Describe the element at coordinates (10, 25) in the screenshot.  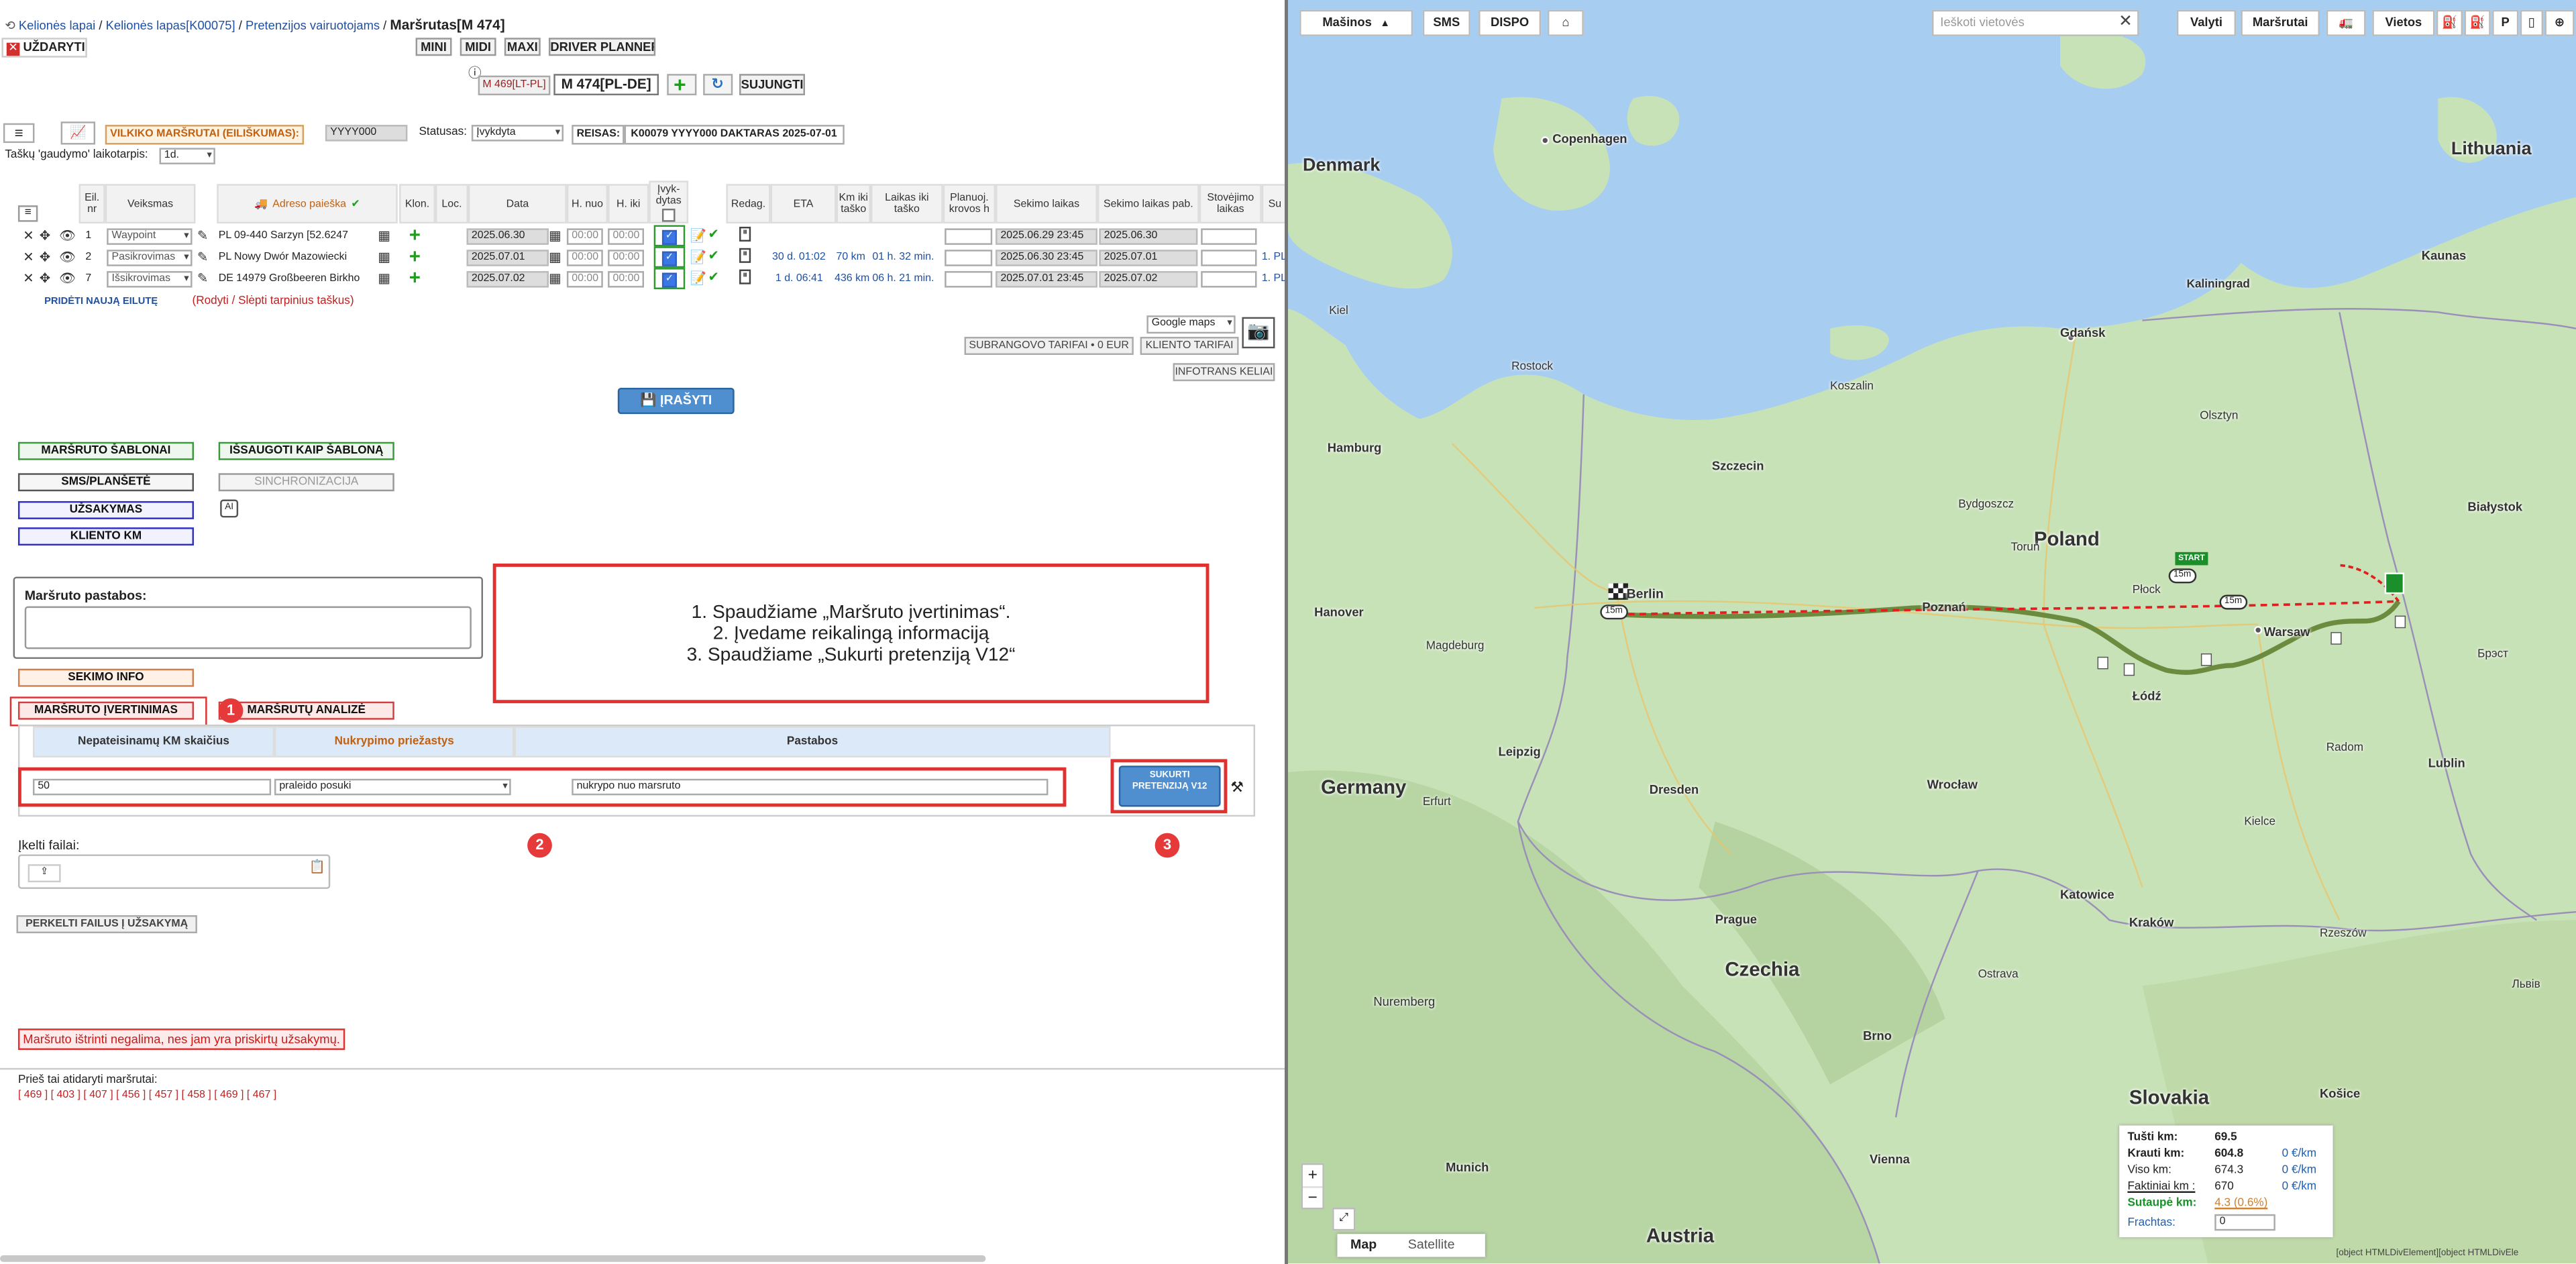
I see `refresh-icon: ⟲` at that location.